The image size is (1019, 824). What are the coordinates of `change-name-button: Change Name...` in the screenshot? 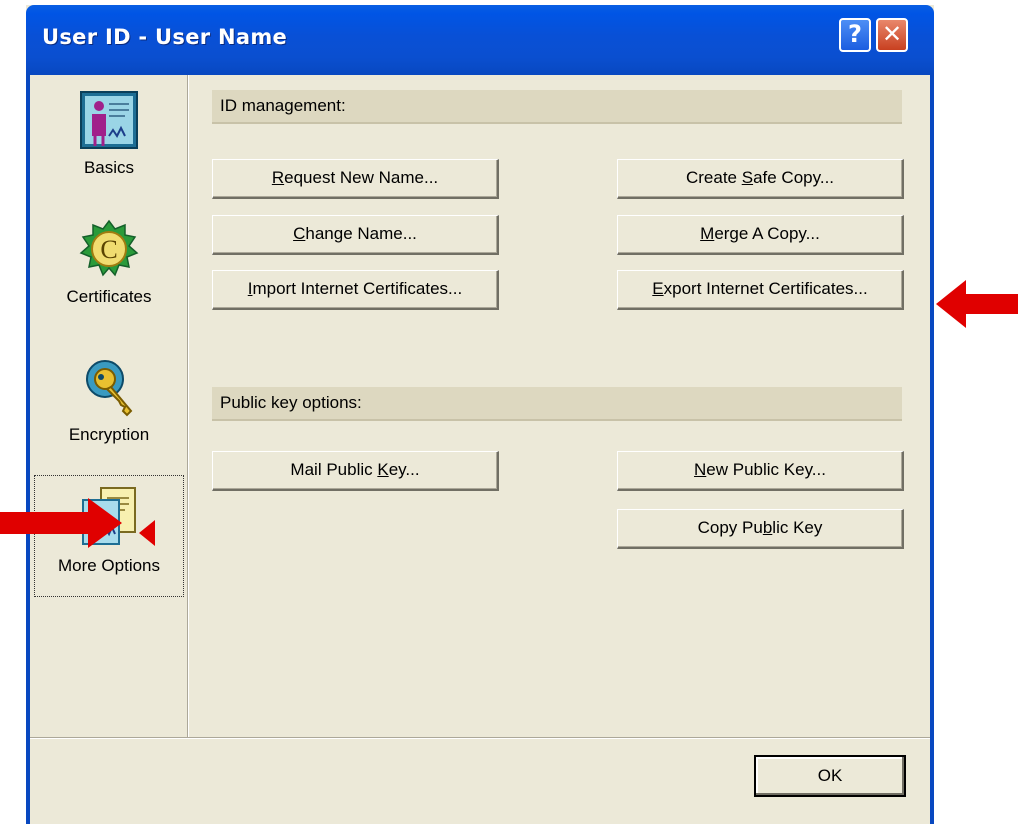 It's located at (355, 235).